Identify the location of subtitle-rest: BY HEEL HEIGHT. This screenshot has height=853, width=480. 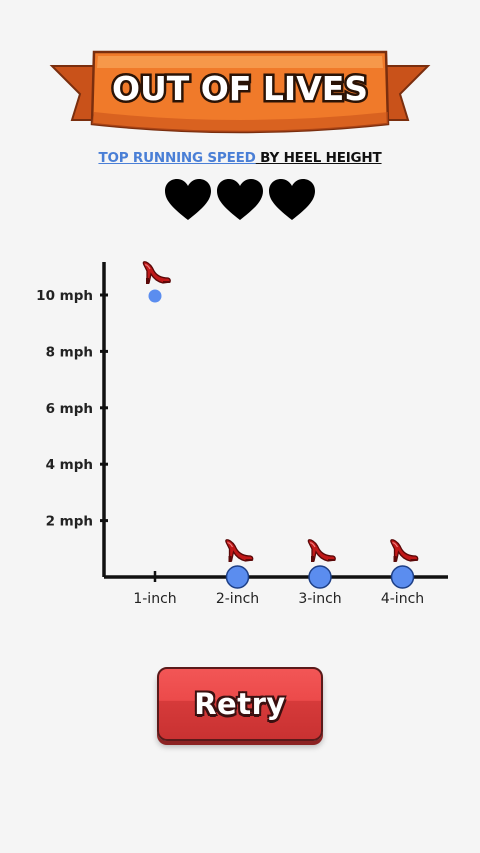
(318, 158).